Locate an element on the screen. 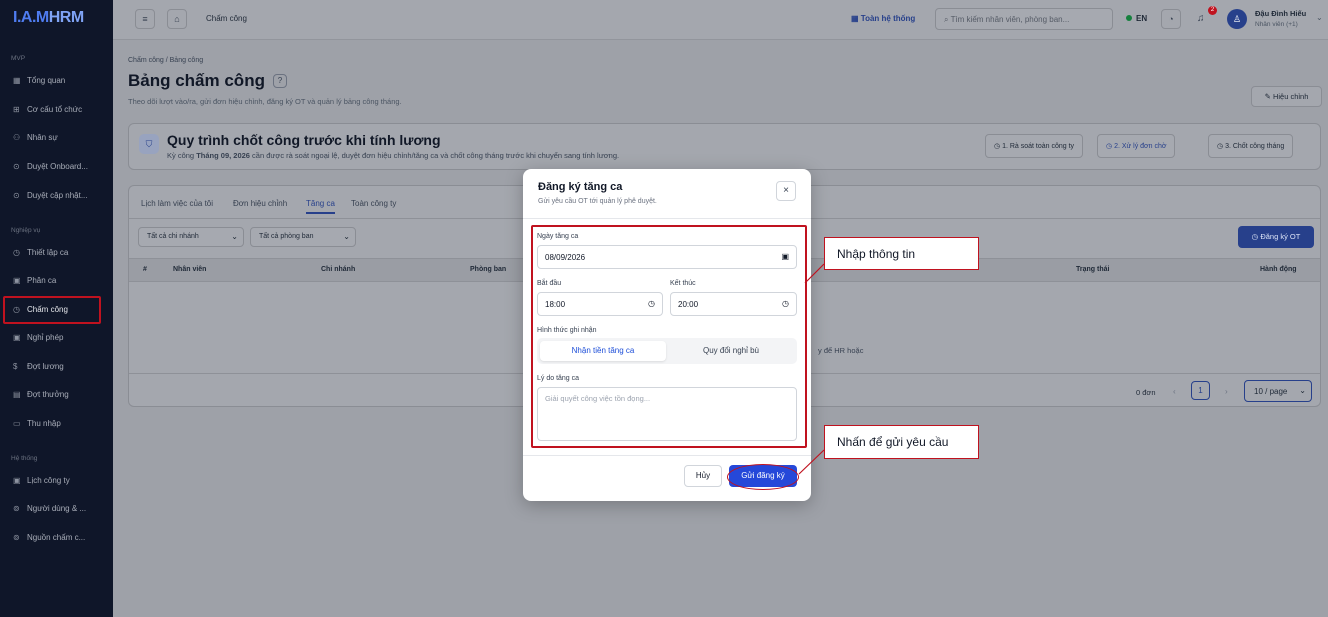 Image resolution: width=1328 pixels, height=617 pixels. theme-toggle-button: ◔ is located at coordinates (1171, 19).